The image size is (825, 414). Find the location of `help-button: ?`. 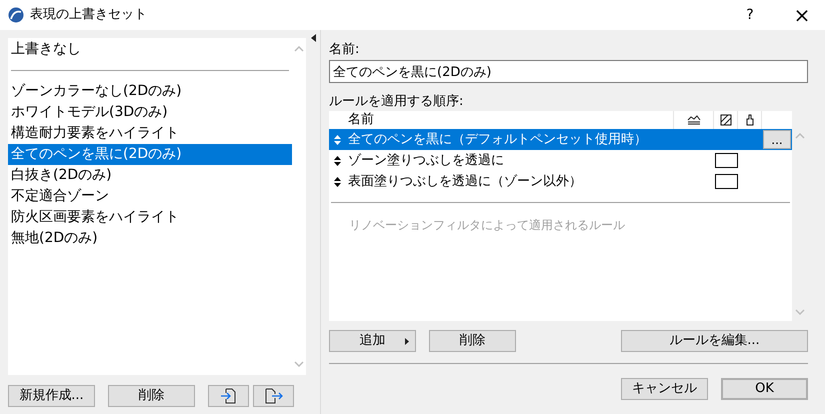

help-button: ? is located at coordinates (750, 15).